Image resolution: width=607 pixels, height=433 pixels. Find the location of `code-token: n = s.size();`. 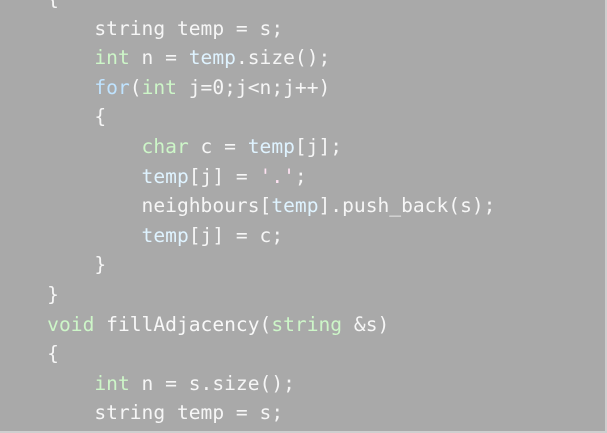

code-token: n = s.size(); is located at coordinates (212, 383).